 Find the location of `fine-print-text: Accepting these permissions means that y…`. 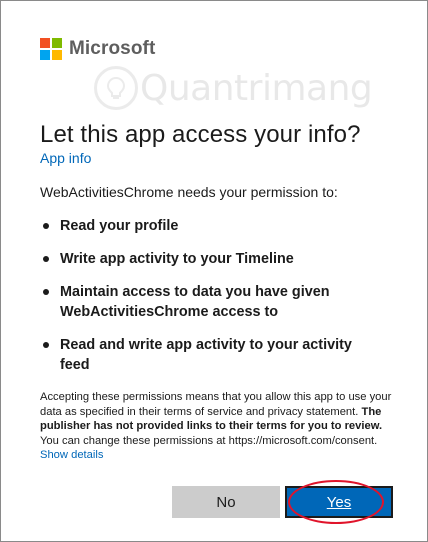

fine-print-text: Accepting these permissions means that y… is located at coordinates (216, 404).